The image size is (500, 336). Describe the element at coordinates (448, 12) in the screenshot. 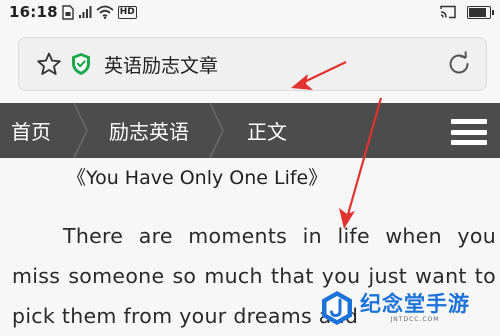

I see `cast-icon` at that location.